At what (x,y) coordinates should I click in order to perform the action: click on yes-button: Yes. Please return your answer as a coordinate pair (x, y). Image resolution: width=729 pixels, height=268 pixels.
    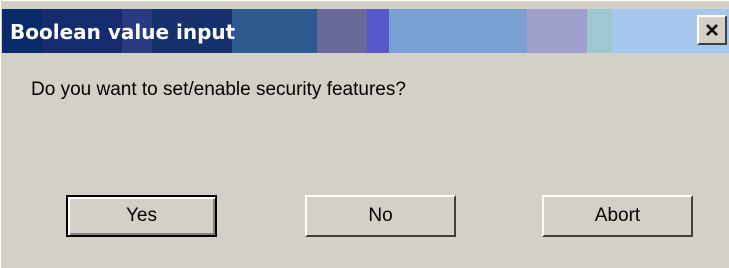
    Looking at the image, I should click on (141, 216).